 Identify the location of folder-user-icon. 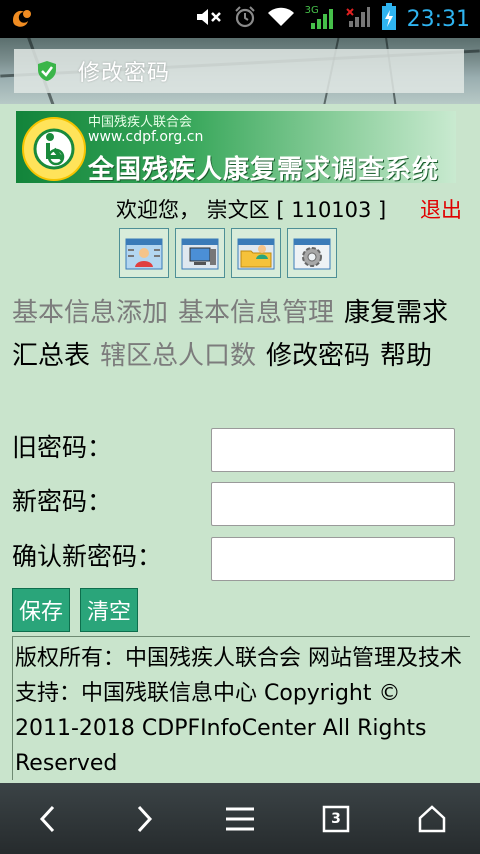
(256, 253).